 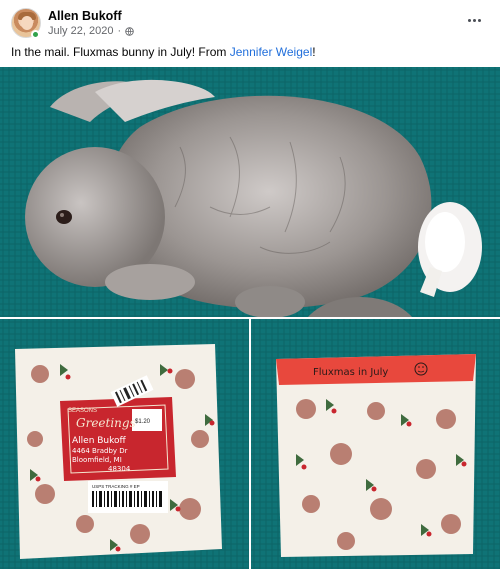 I want to click on label-header: SEASONS, so click(x=82, y=411).